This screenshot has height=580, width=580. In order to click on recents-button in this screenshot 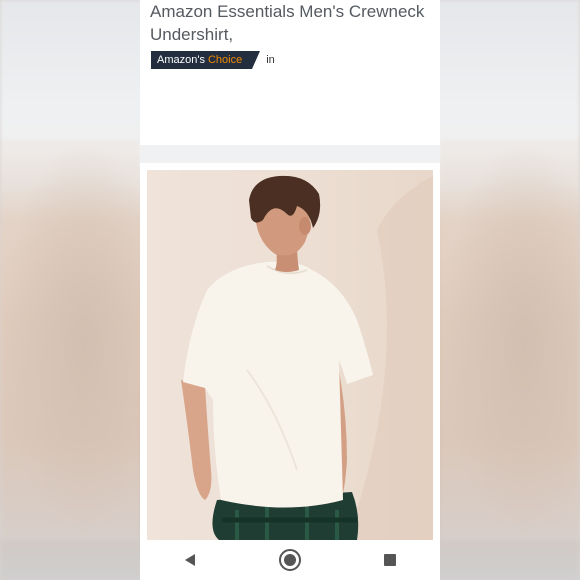, I will do `click(390, 560)`.